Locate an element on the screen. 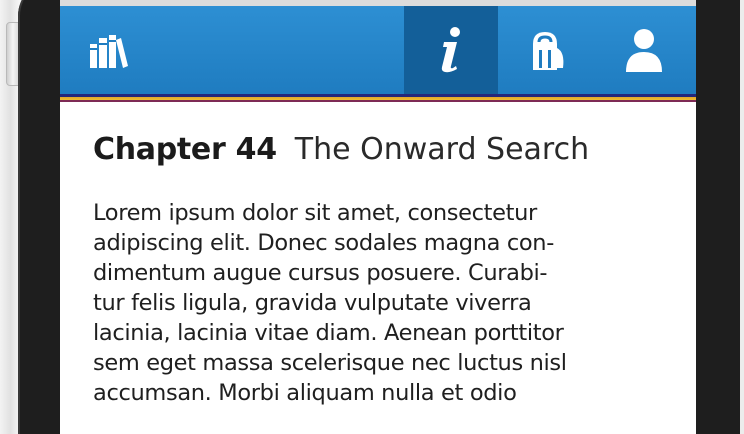 This screenshot has height=434, width=744. nav-backpack-button is located at coordinates (545, 50).